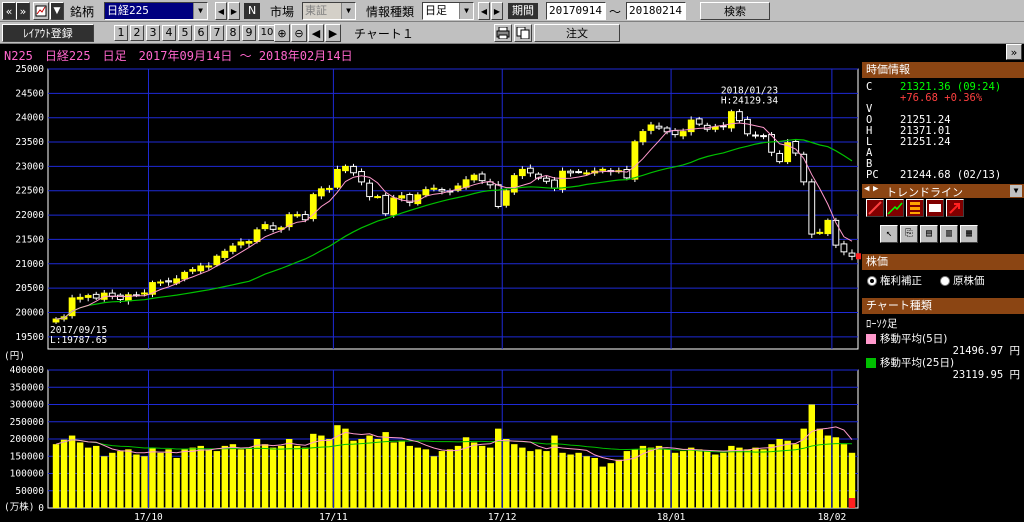 This screenshot has width=1024, height=522. Describe the element at coordinates (577, 33) in the screenshot. I see `order-button: 注文` at that location.